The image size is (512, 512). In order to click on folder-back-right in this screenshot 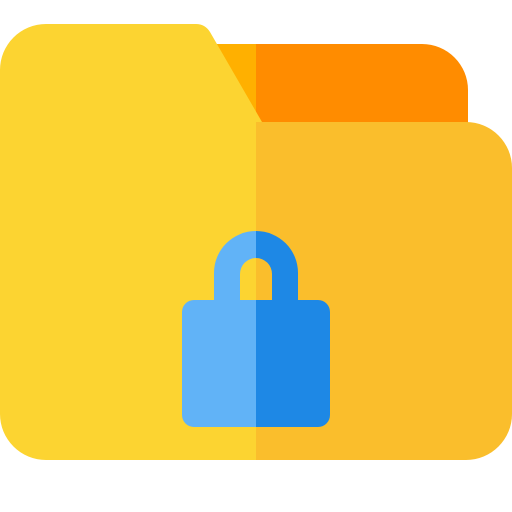, I will do `click(362, 87)`.